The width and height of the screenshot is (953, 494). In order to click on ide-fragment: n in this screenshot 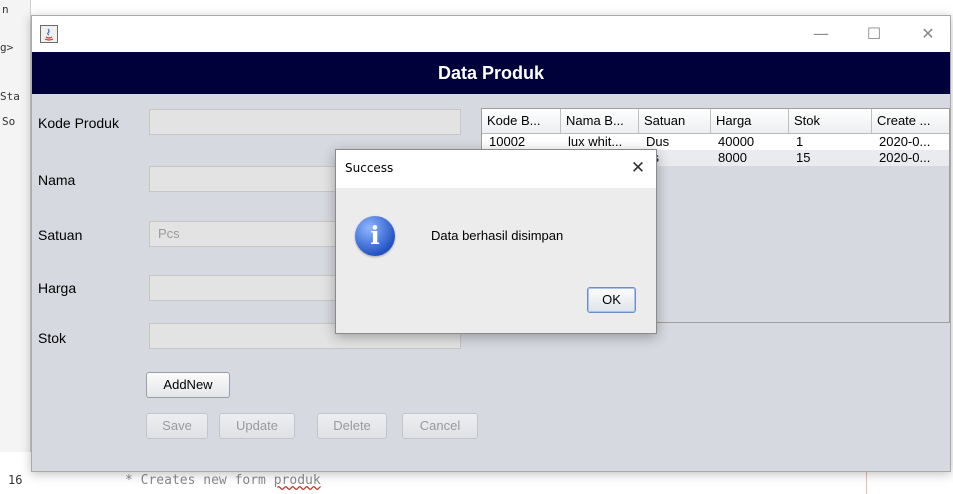, I will do `click(5, 9)`.